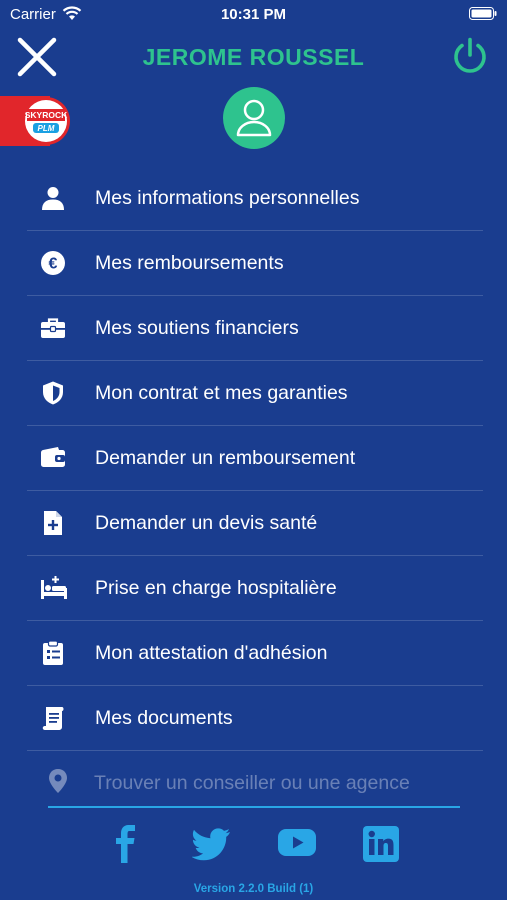 The image size is (507, 900). What do you see at coordinates (61, 393) in the screenshot?
I see `shield-icon` at bounding box center [61, 393].